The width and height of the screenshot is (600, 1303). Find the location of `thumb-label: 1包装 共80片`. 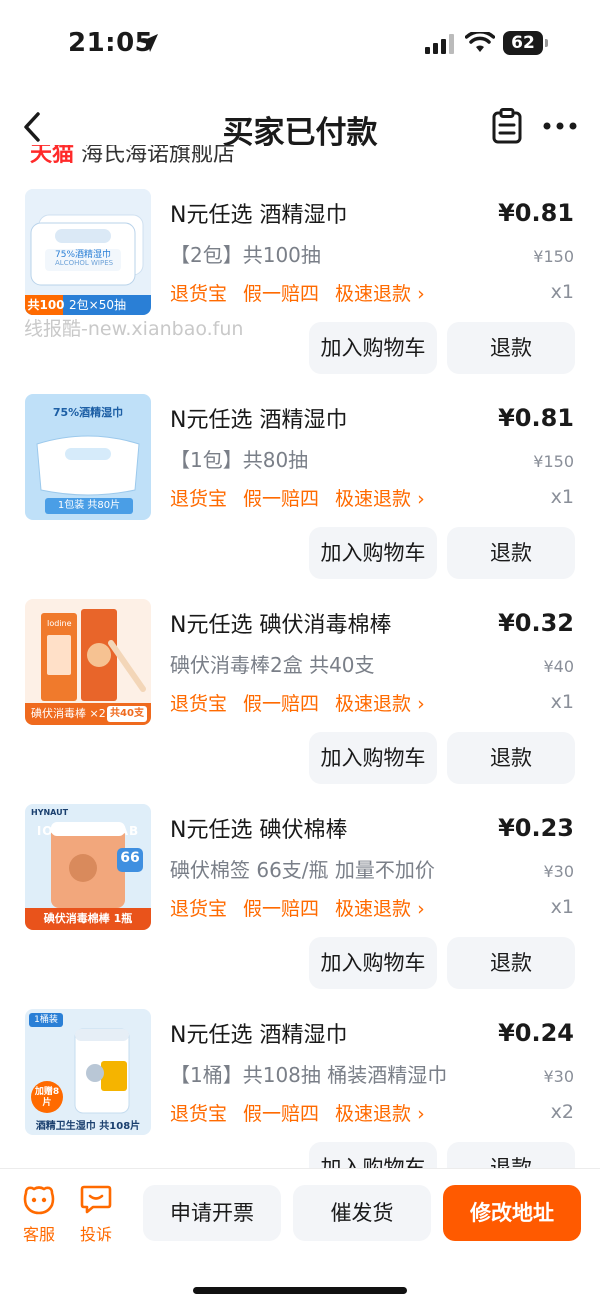

thumb-label: 1包装 共80片 is located at coordinates (89, 505).